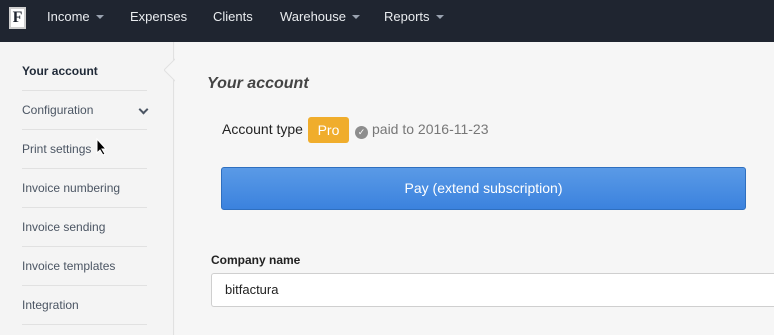 The height and width of the screenshot is (335, 774). What do you see at coordinates (71, 188) in the screenshot?
I see `sidebar-item-label: Invoice numbering` at bounding box center [71, 188].